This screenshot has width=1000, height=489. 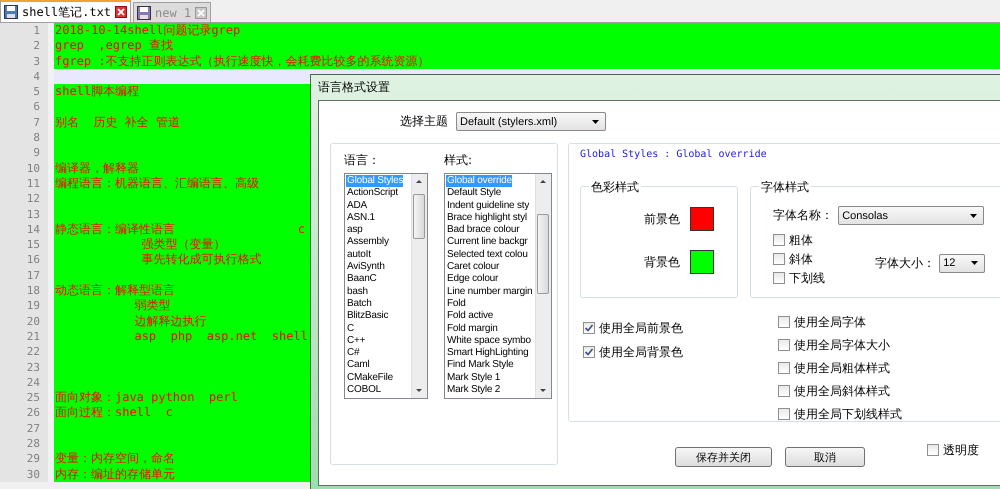 What do you see at coordinates (24, 321) in the screenshot?
I see `line-number: 20` at bounding box center [24, 321].